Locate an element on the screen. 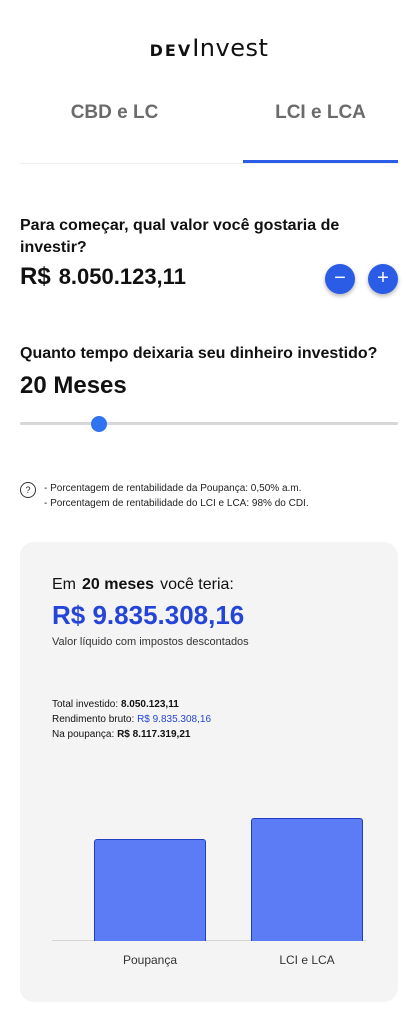 This screenshot has height=1036, width=418. total-invested-value: 8.050.123,11 is located at coordinates (149, 704).